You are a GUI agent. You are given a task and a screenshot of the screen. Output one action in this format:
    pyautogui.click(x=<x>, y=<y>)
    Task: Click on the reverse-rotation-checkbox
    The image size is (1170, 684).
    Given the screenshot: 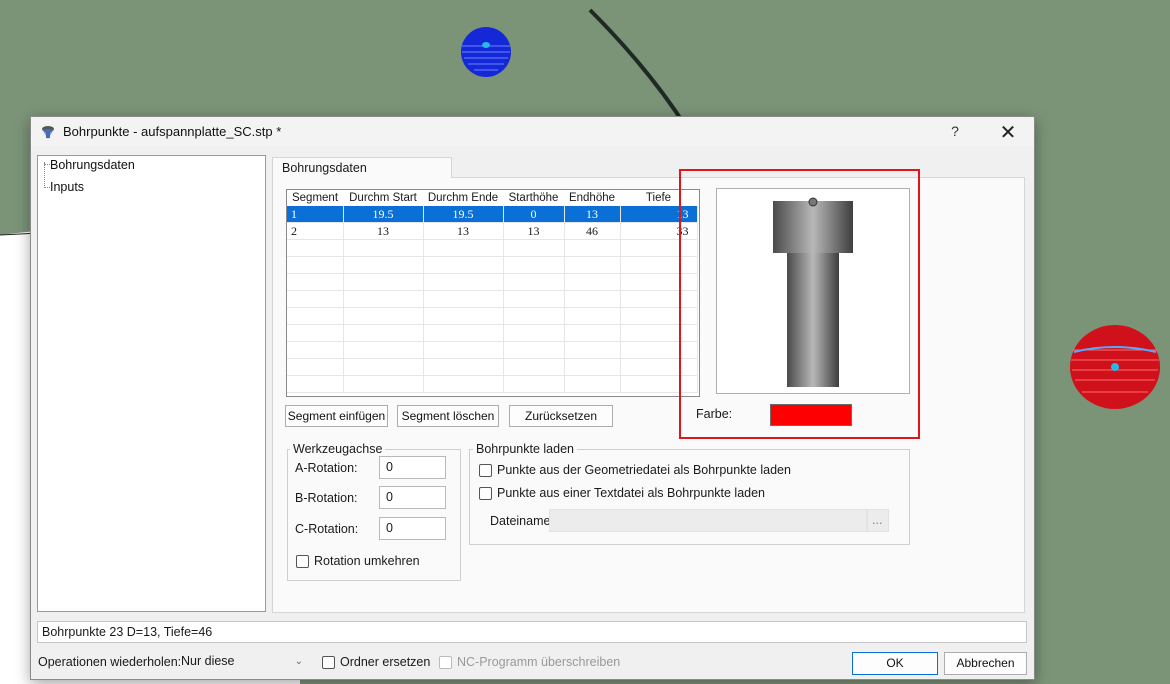 What is the action you would take?
    pyautogui.click(x=302, y=561)
    